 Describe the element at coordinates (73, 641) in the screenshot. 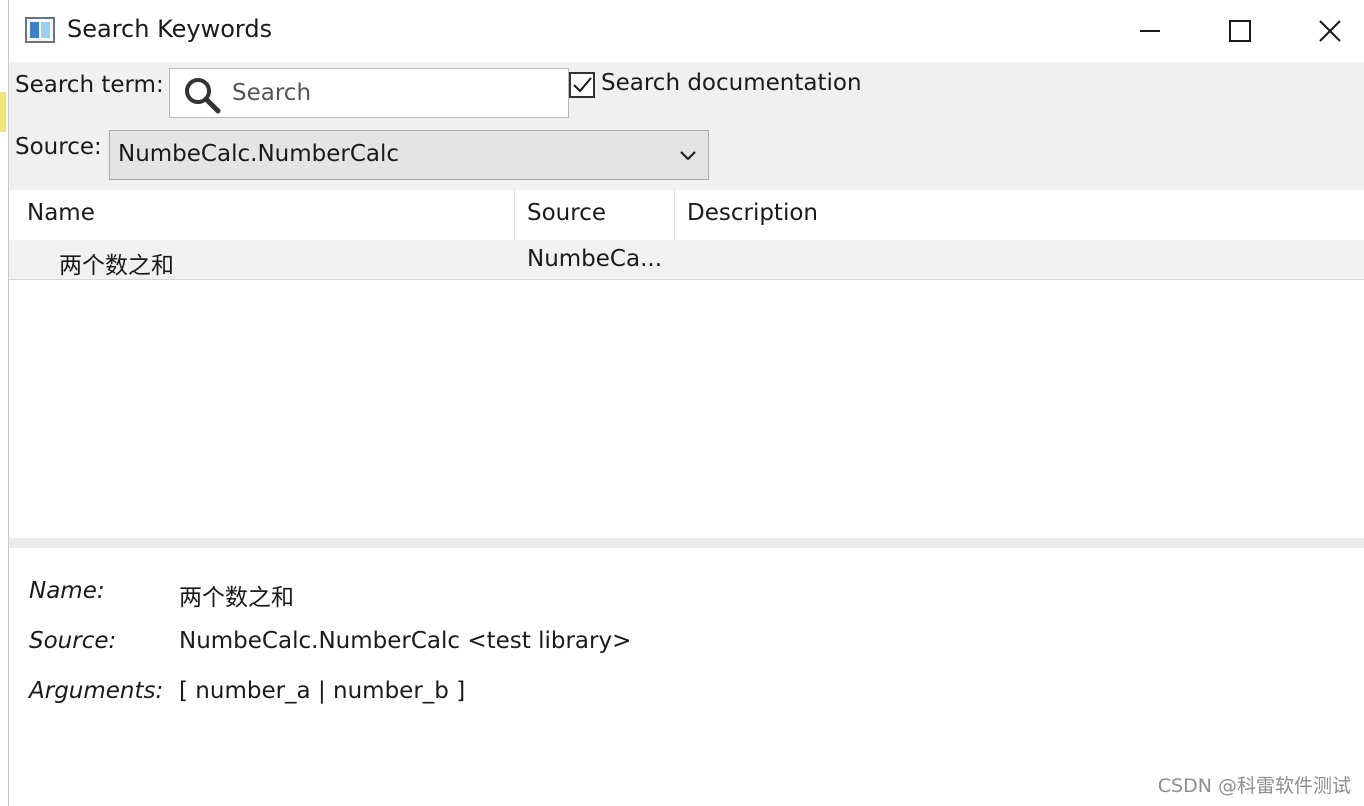

I see `details-source-label: Source:` at that location.